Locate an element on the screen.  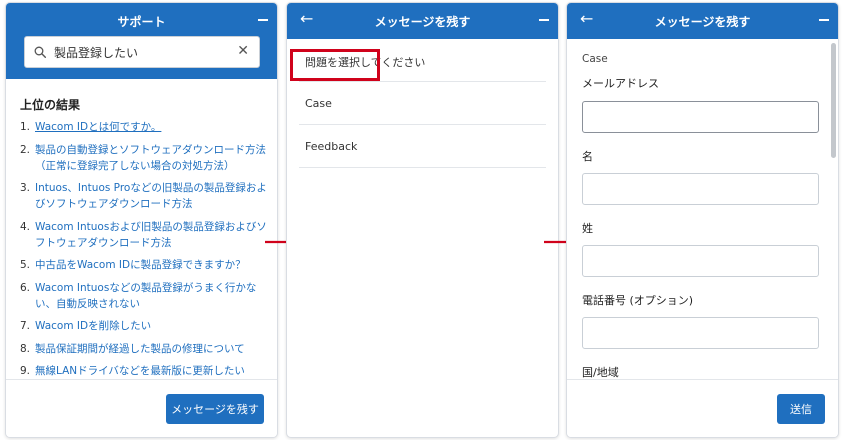
first-name-label: 名 is located at coordinates (587, 156).